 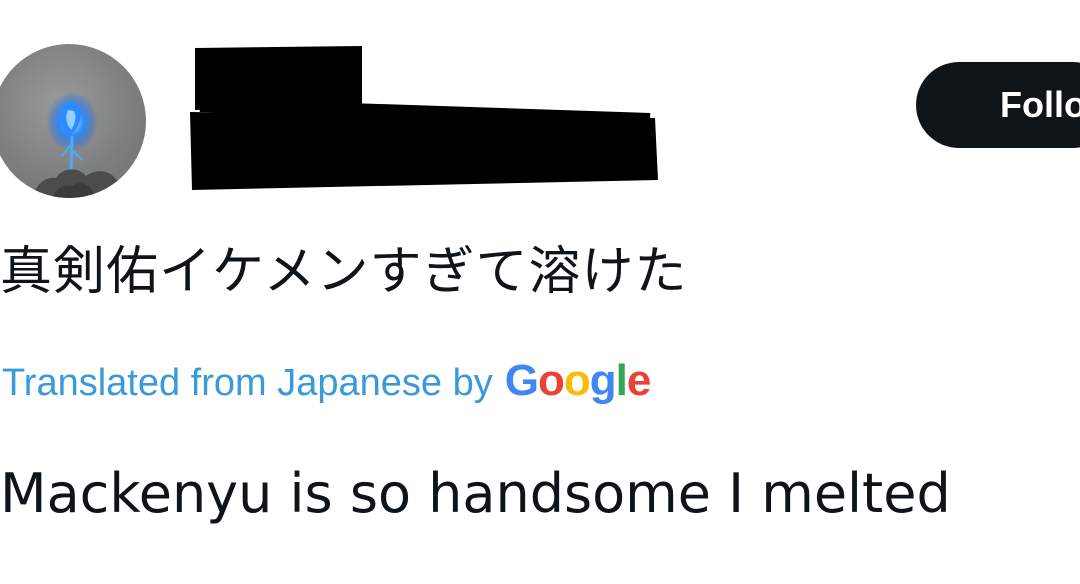 I want to click on translation-label: Translated from Japanese by, so click(x=247, y=383).